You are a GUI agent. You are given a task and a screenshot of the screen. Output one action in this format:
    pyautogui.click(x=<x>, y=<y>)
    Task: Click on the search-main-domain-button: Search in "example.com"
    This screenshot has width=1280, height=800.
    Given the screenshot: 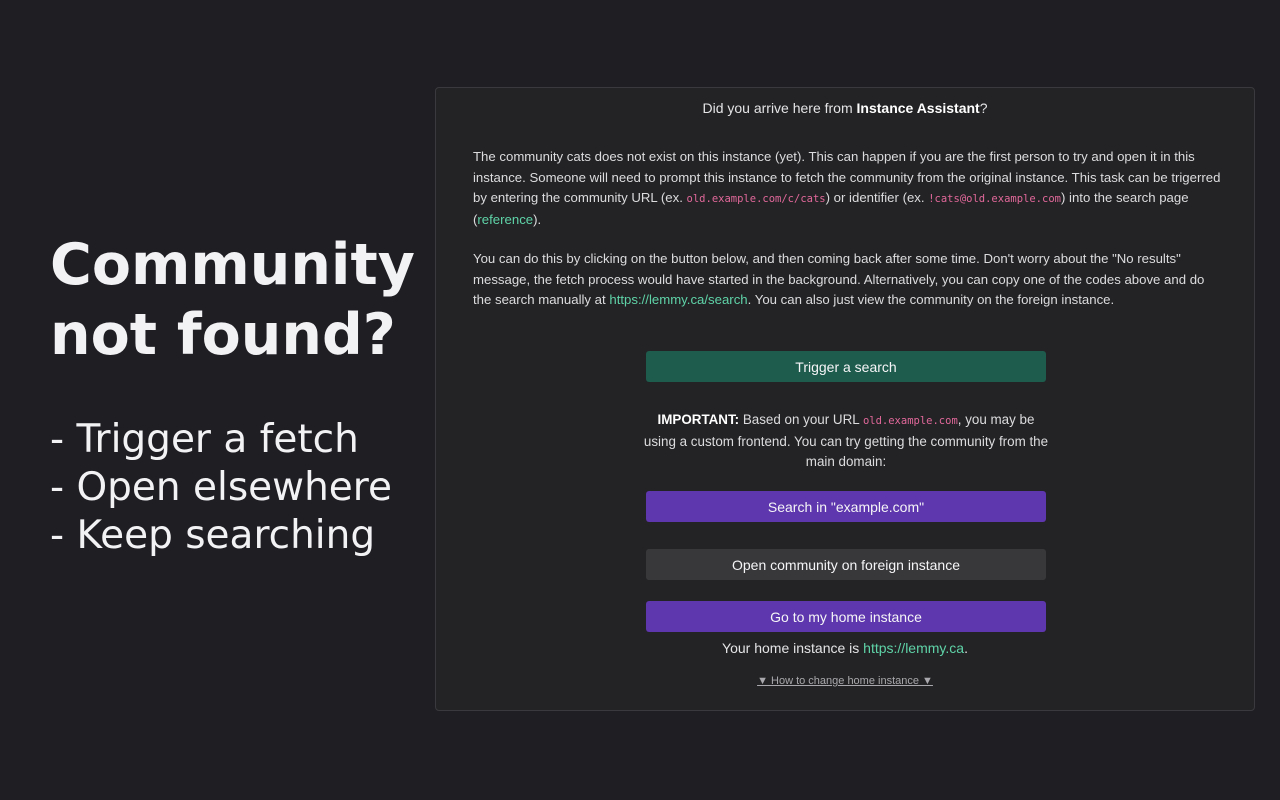 What is the action you would take?
    pyautogui.click(x=846, y=506)
    